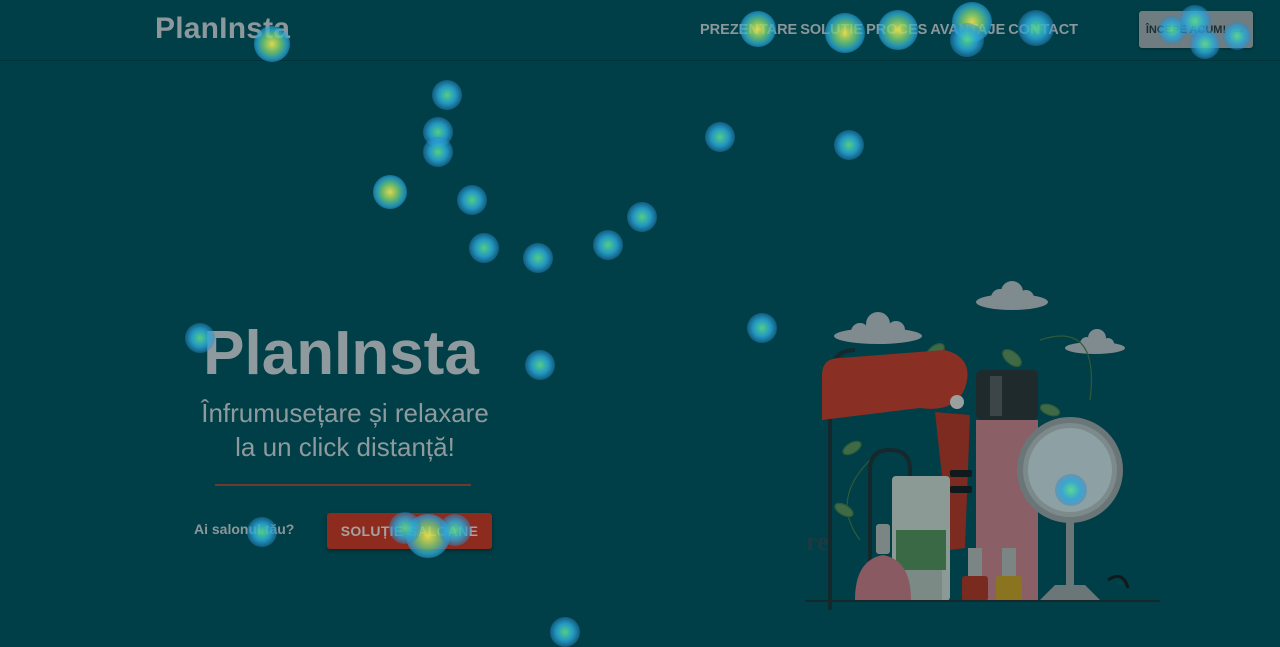 This screenshot has width=1280, height=647. I want to click on salon-question: Ai salonul tău?, so click(244, 529).